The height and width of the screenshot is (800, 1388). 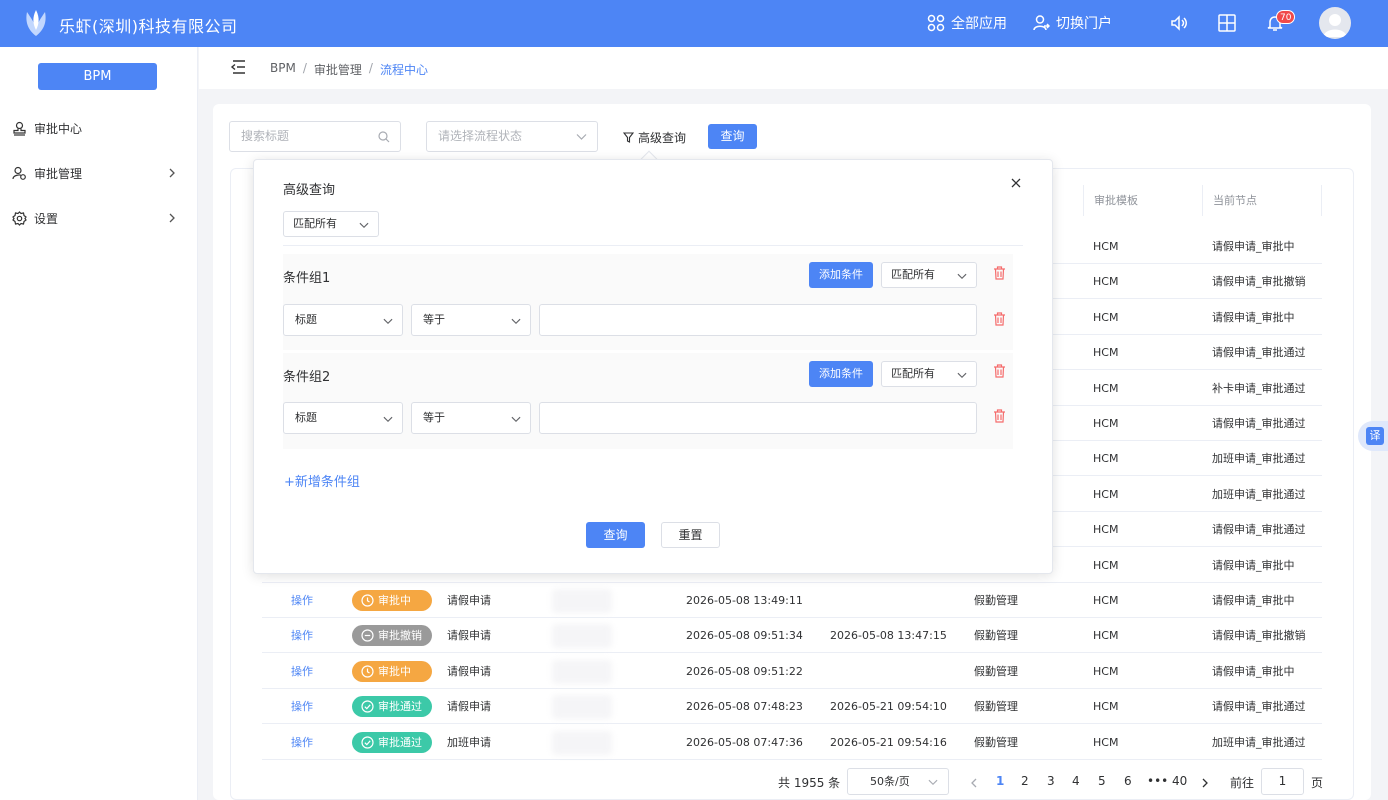 I want to click on status-select-placeholder: 请选择流程状态, so click(x=480, y=136).